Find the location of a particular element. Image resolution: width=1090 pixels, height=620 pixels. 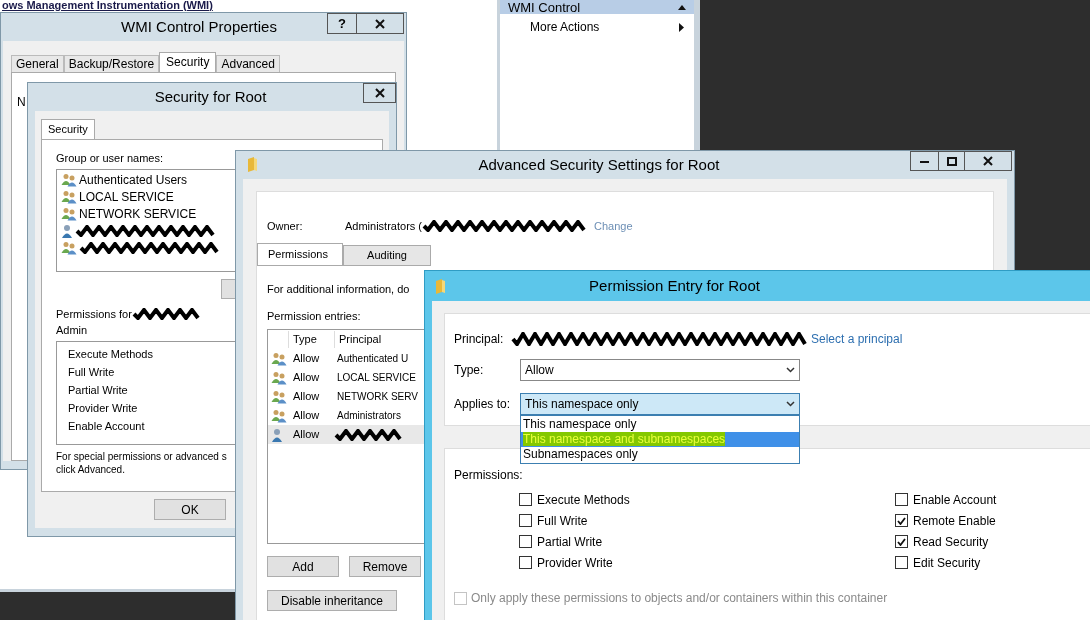

permissions-label: Permissions: is located at coordinates (488, 475).